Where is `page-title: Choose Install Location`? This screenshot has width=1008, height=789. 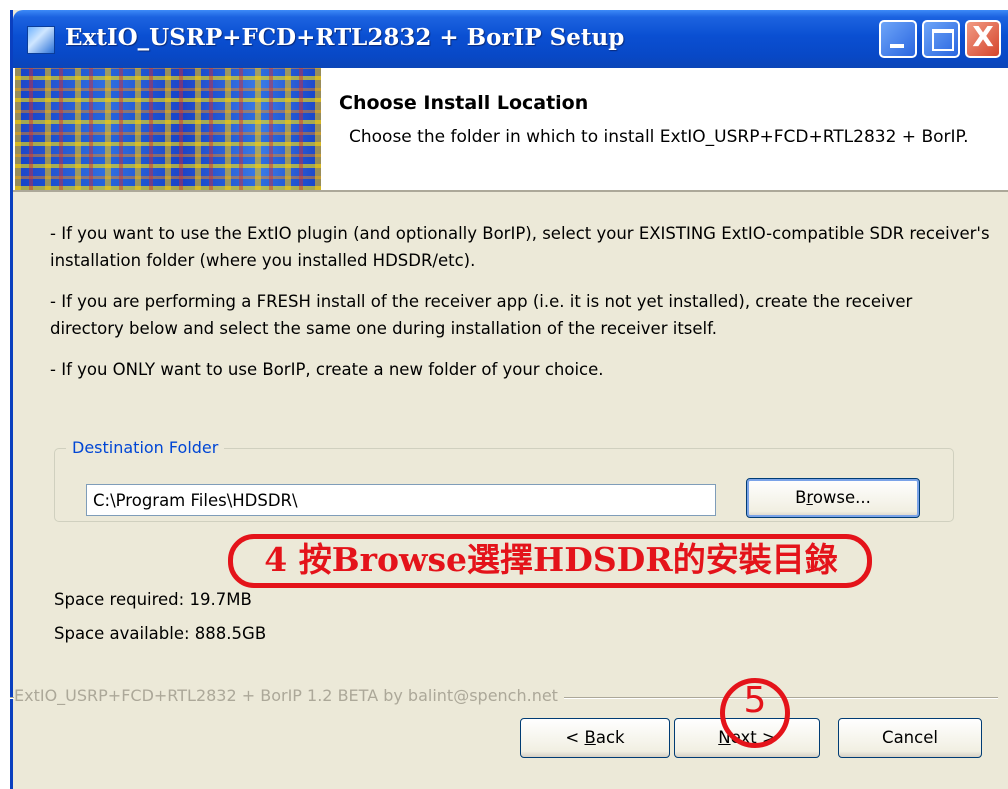 page-title: Choose Install Location is located at coordinates (464, 103).